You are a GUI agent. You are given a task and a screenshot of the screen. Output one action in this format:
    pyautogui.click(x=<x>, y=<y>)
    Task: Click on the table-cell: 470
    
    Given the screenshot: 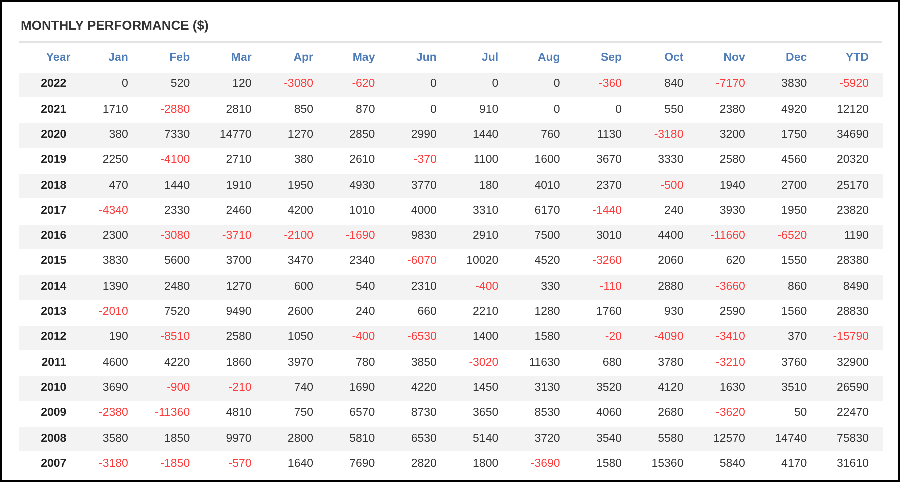 What is the action you would take?
    pyautogui.click(x=111, y=186)
    